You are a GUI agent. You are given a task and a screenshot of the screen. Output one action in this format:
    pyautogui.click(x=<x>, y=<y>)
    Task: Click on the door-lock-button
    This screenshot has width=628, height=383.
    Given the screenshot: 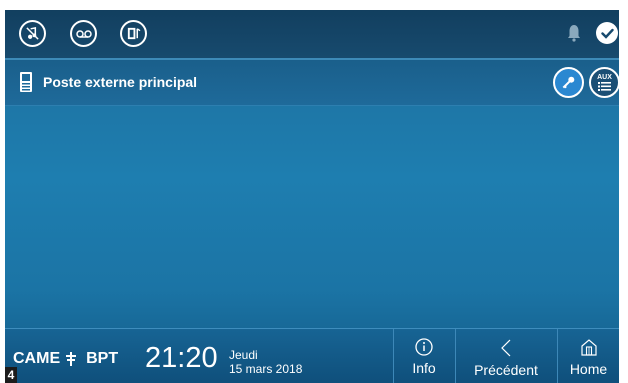 What is the action you would take?
    pyautogui.click(x=568, y=82)
    